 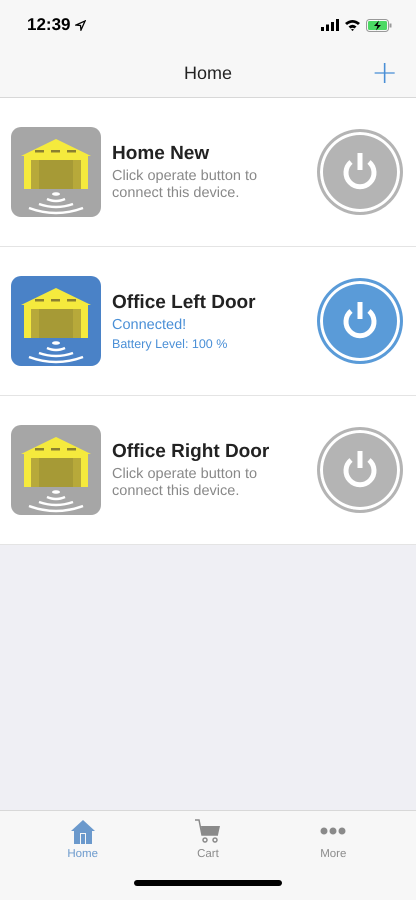 What do you see at coordinates (379, 25) in the screenshot?
I see `battery-charging-icon` at bounding box center [379, 25].